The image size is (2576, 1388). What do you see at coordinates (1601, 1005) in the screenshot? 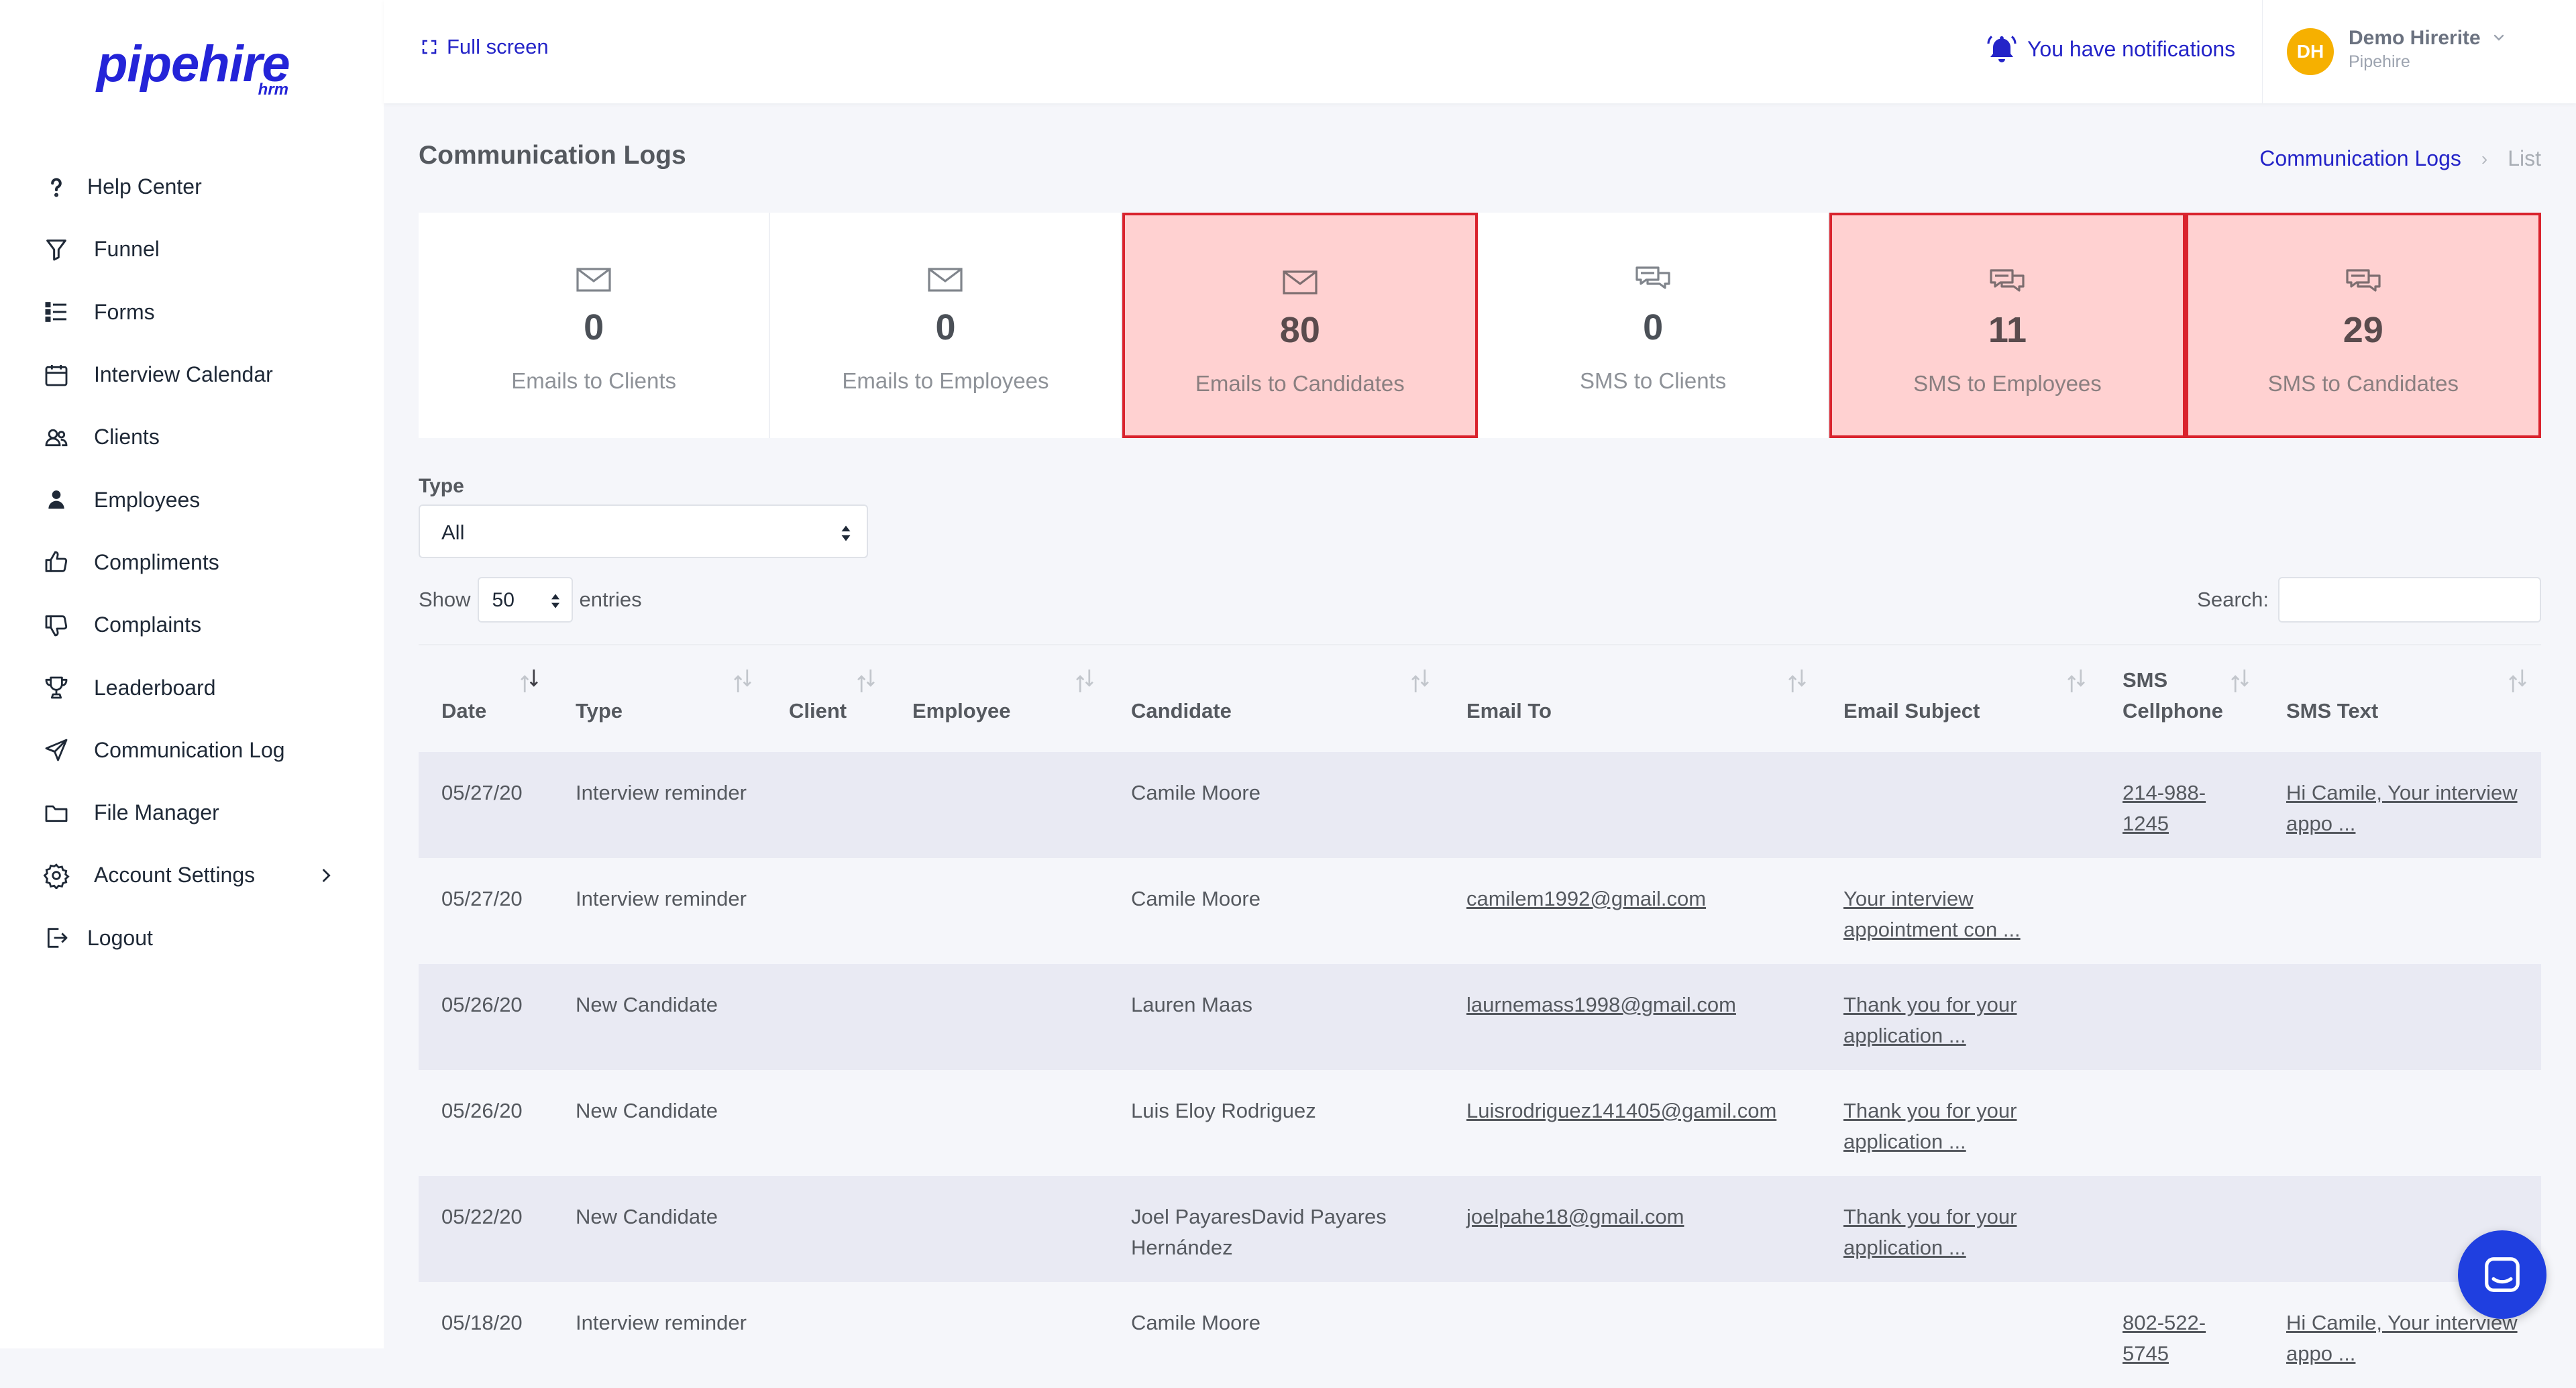
I see `email-link: laurnemass1998@gmail.com` at bounding box center [1601, 1005].